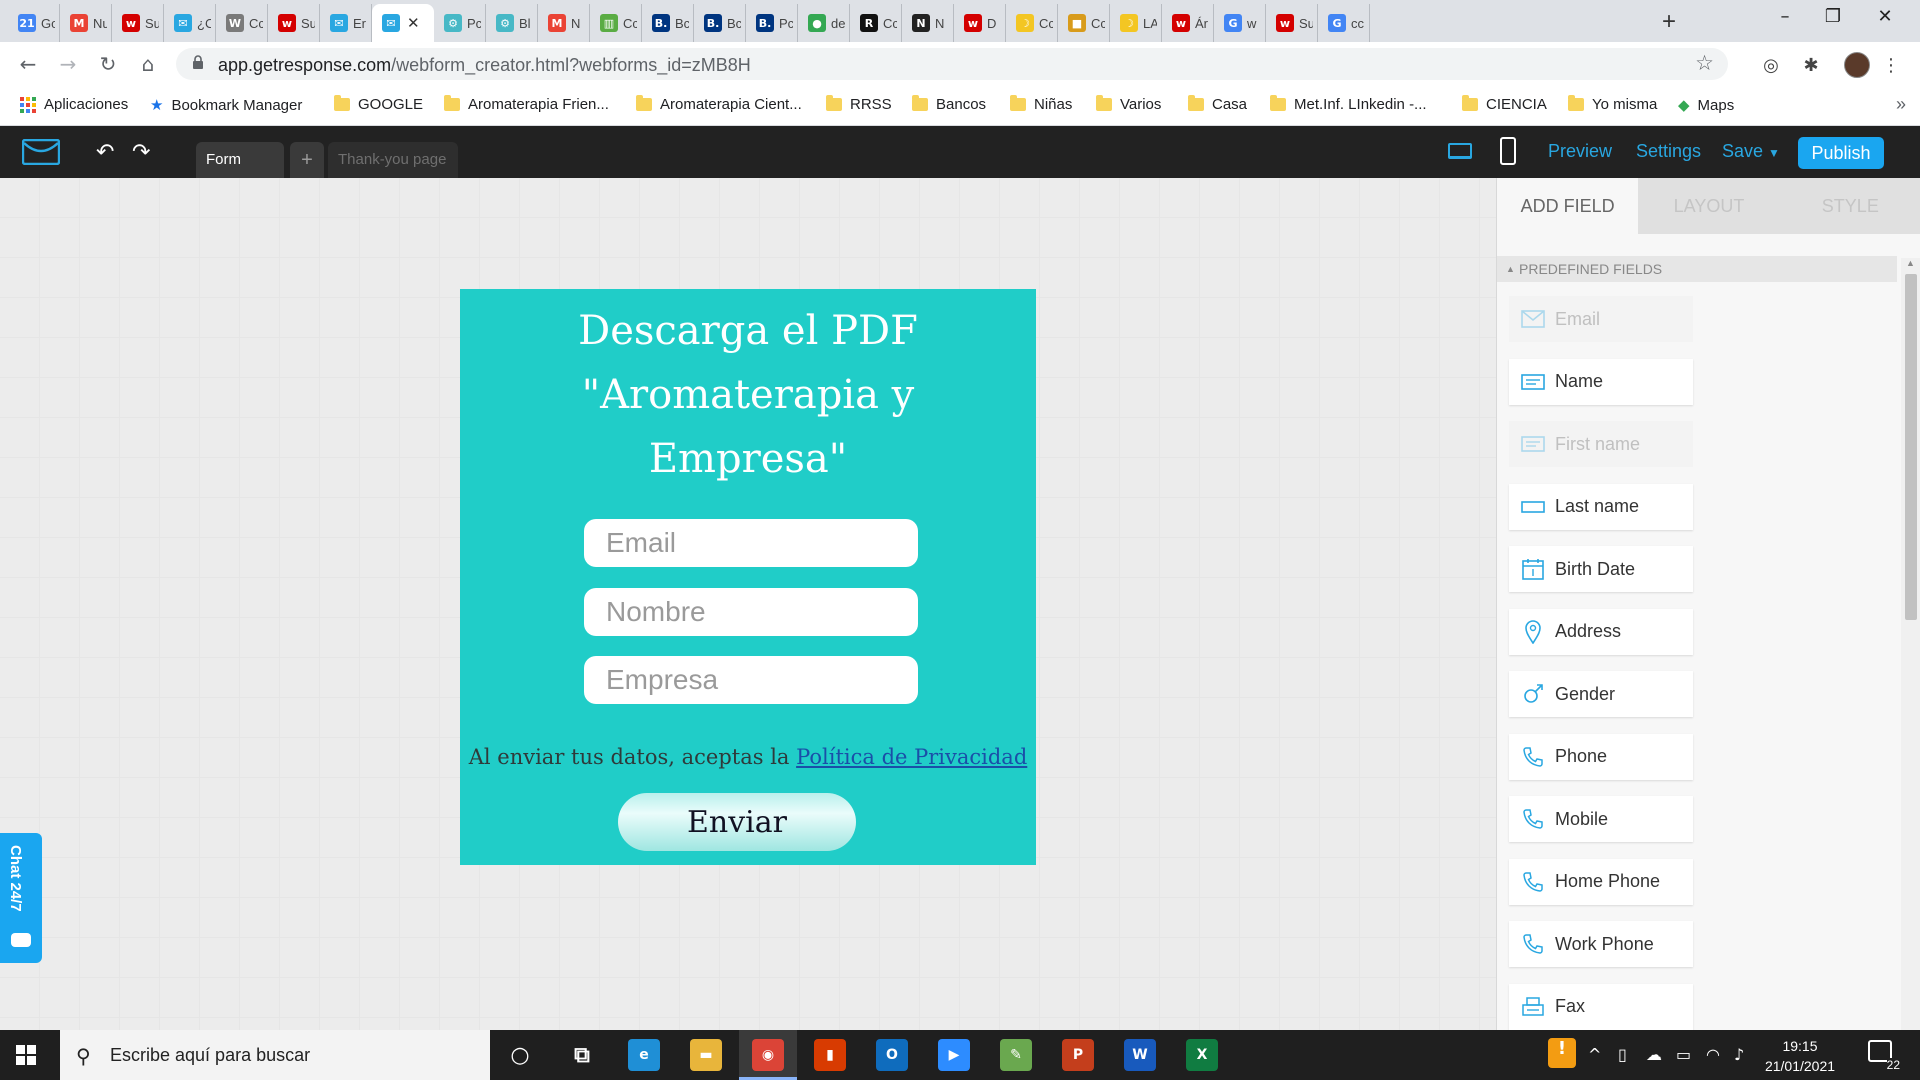 Image resolution: width=1920 pixels, height=1080 pixels. What do you see at coordinates (564, 23) in the screenshot?
I see `browser-tab: MN` at bounding box center [564, 23].